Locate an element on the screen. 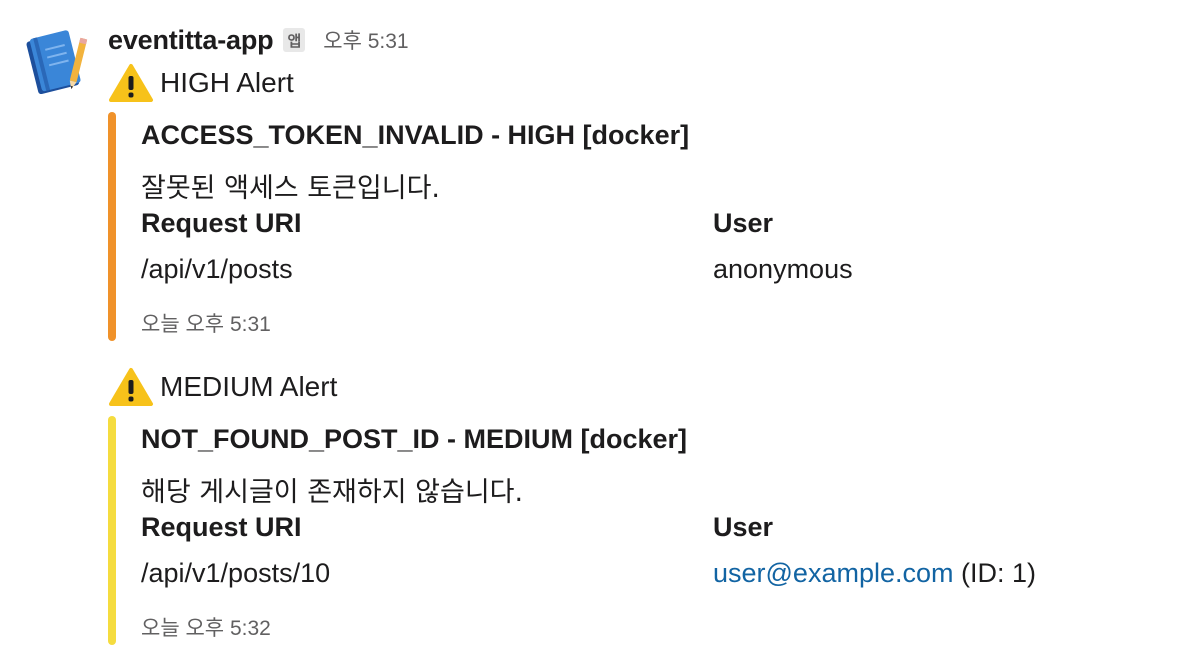  alert-title-text: MEDIUM Alert is located at coordinates (249, 386).